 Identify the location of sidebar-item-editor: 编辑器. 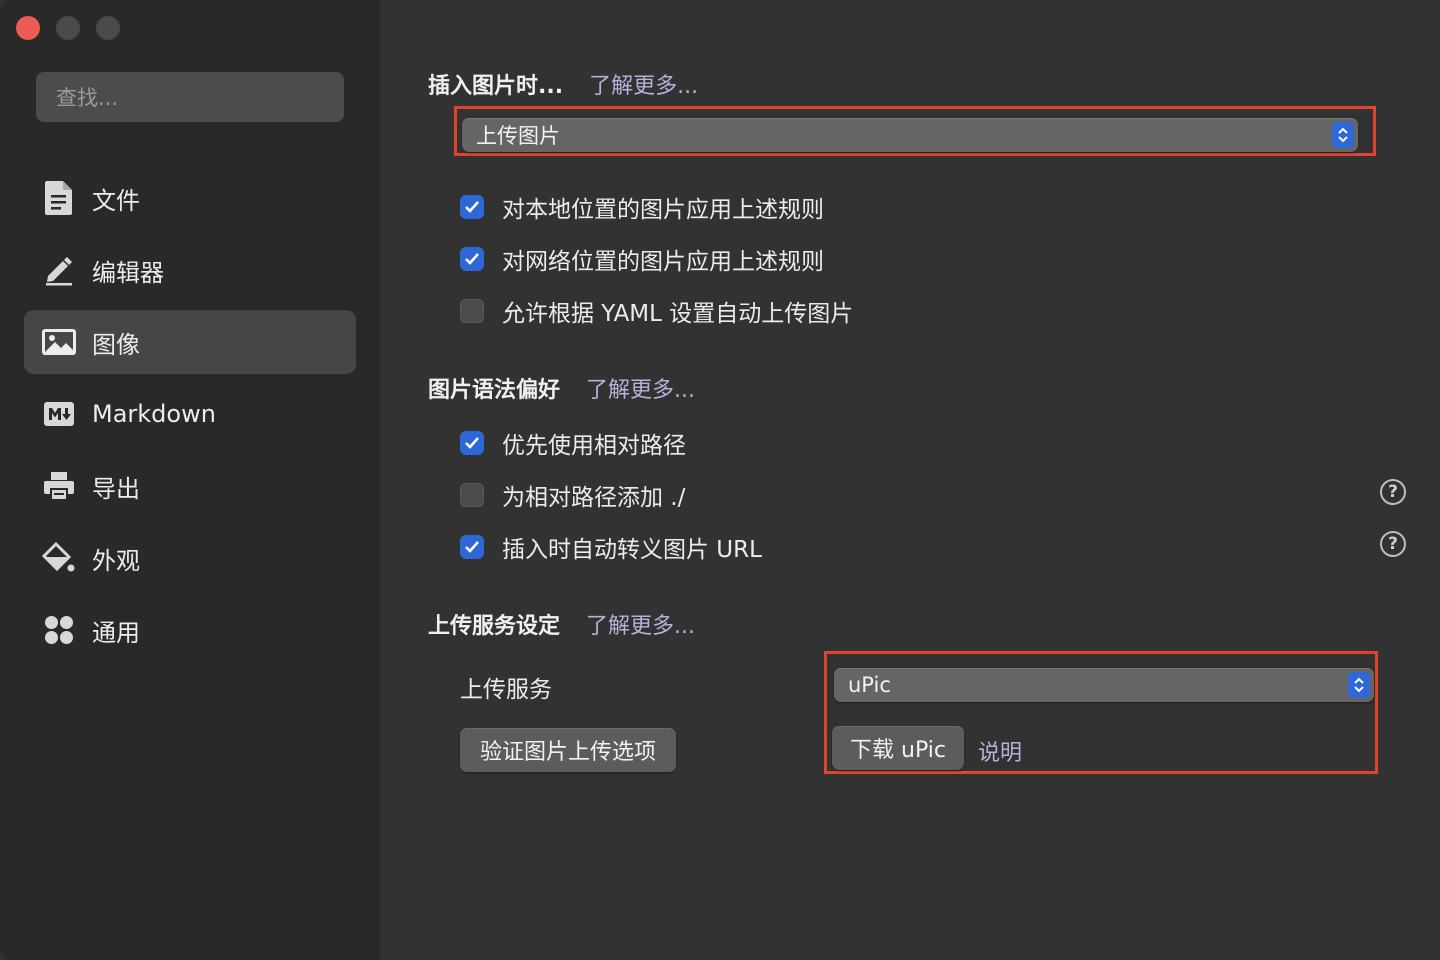
(190, 270).